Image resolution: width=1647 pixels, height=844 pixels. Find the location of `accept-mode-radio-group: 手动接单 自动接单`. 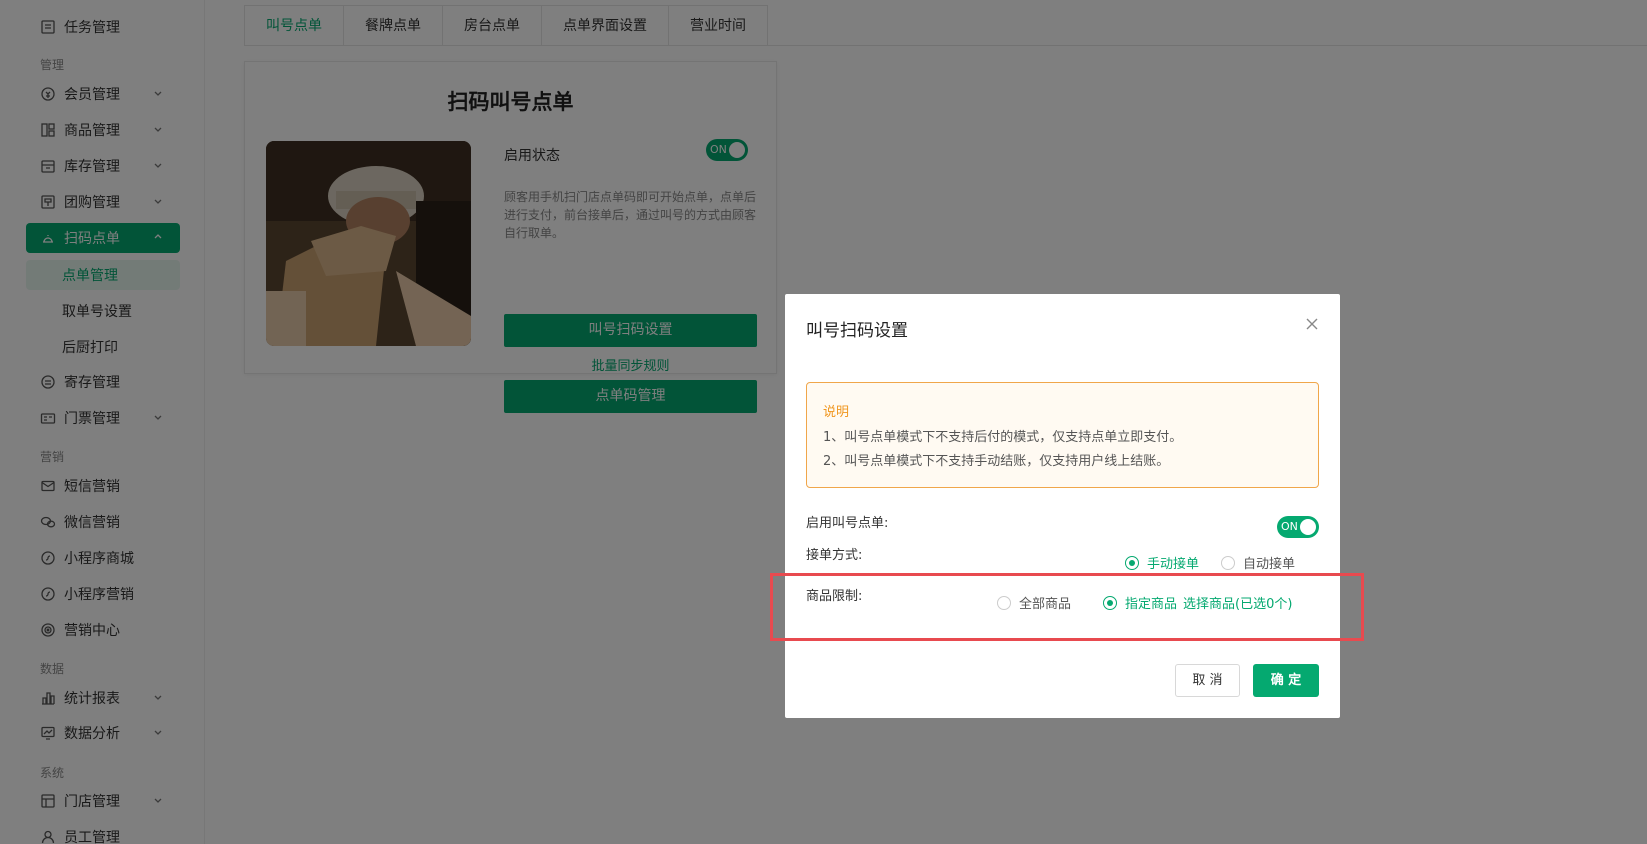

accept-mode-radio-group: 手动接单 自动接单 is located at coordinates (1210, 562).